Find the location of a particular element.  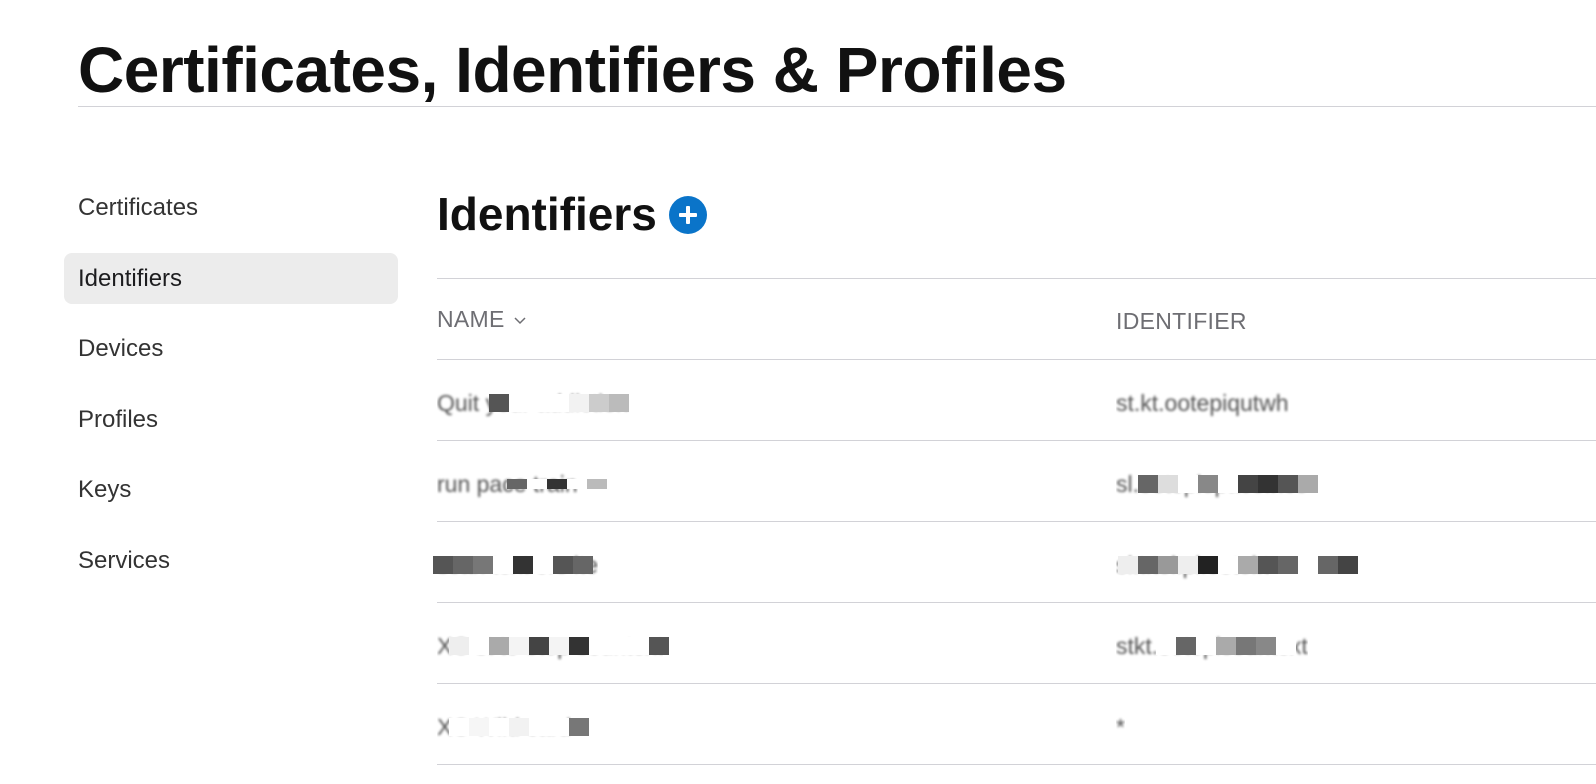

sidebar-item-label: Profiles is located at coordinates (118, 419).